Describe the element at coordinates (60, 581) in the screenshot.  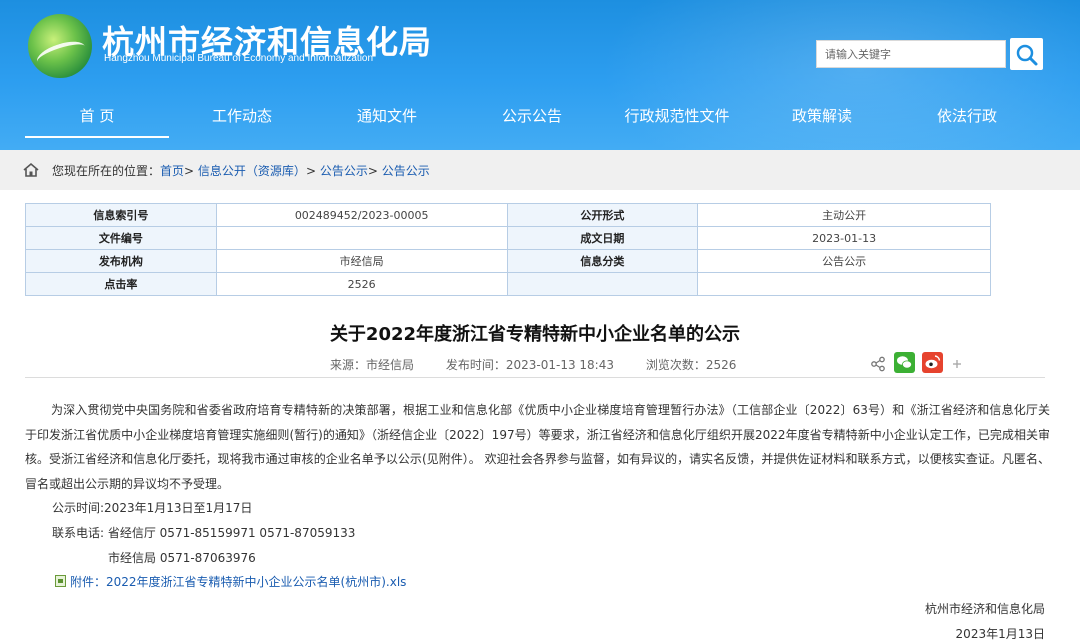
I see `spreadsheet-icon` at that location.